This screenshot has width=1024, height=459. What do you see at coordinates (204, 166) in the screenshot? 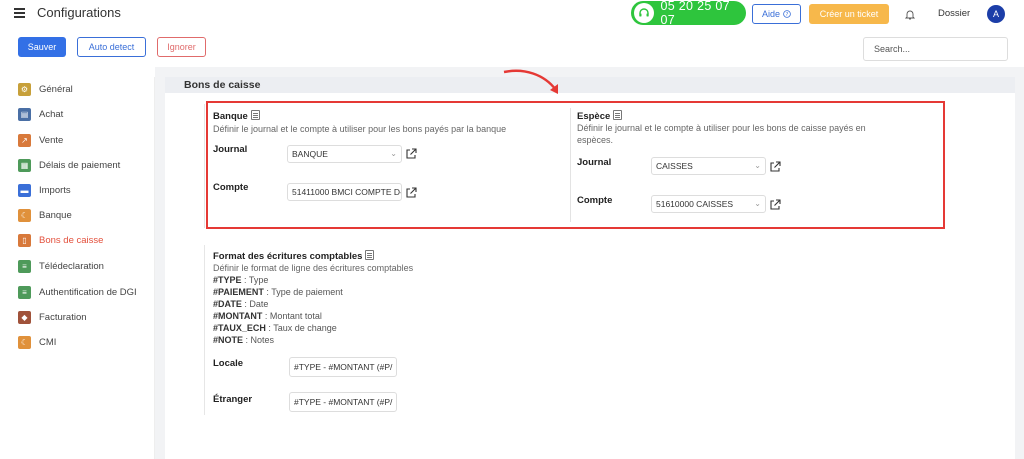
I see `left-guide-line` at bounding box center [204, 166].